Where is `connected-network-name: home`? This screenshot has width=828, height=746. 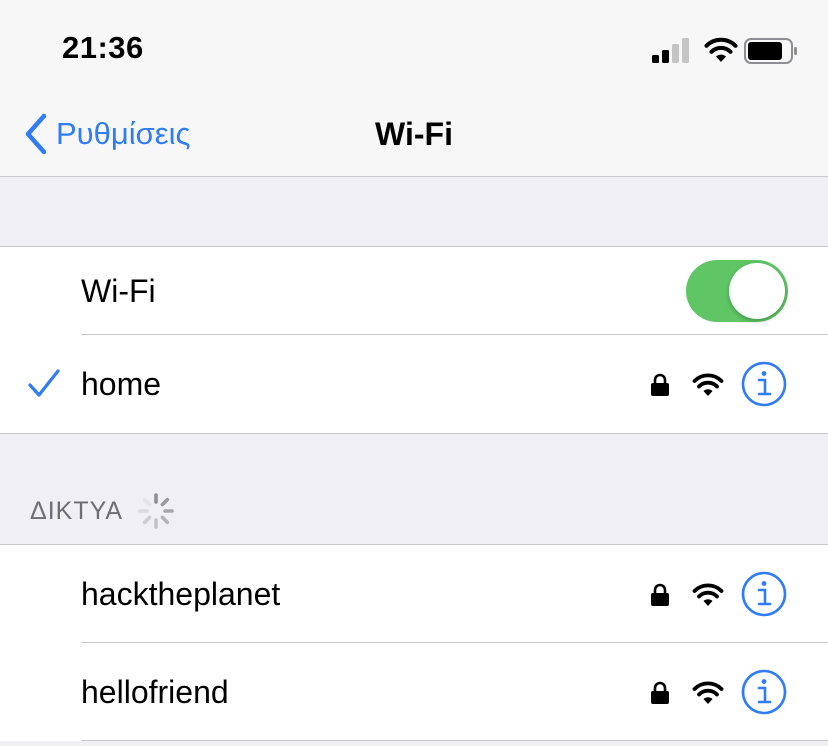
connected-network-name: home is located at coordinates (121, 383).